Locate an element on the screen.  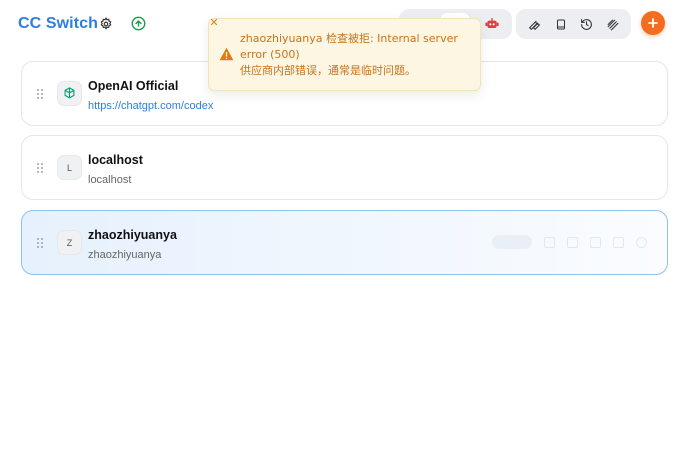
gear-icon is located at coordinates (106, 24).